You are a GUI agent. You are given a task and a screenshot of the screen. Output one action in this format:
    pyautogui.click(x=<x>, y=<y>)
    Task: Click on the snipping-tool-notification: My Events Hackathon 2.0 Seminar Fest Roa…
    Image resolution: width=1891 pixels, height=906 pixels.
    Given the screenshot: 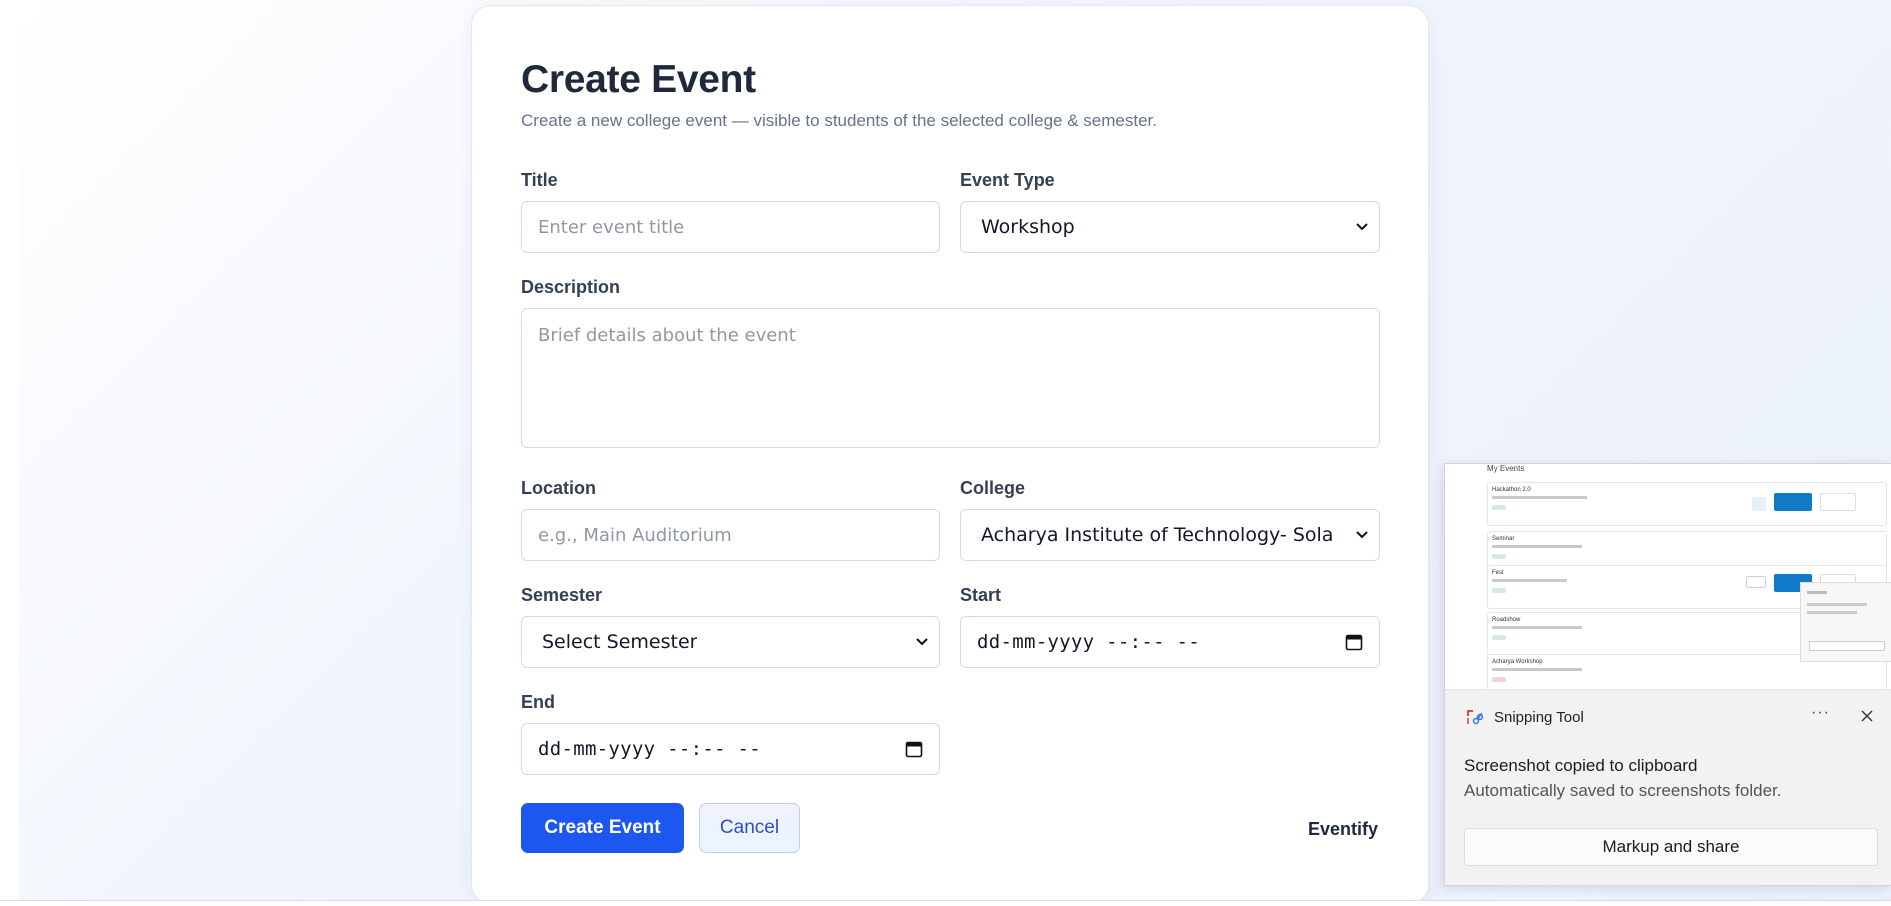 What is the action you would take?
    pyautogui.click(x=1667, y=674)
    